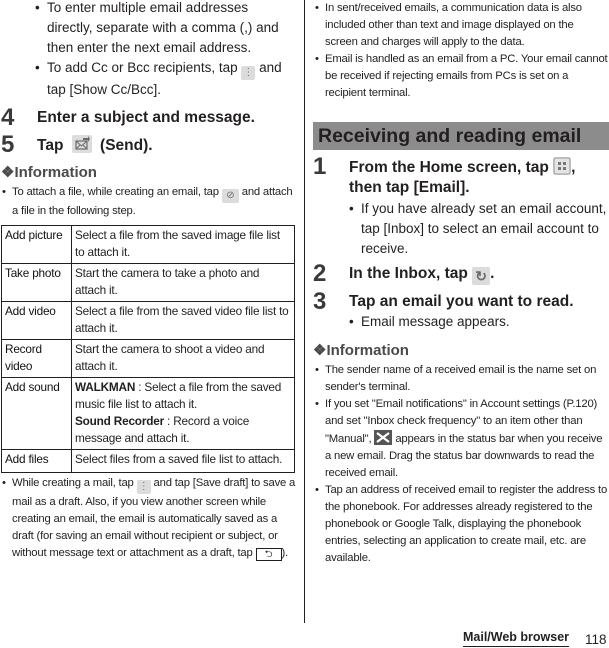 The height and width of the screenshot is (648, 609). Describe the element at coordinates (36, 282) in the screenshot. I see `table-key: Take photo` at that location.